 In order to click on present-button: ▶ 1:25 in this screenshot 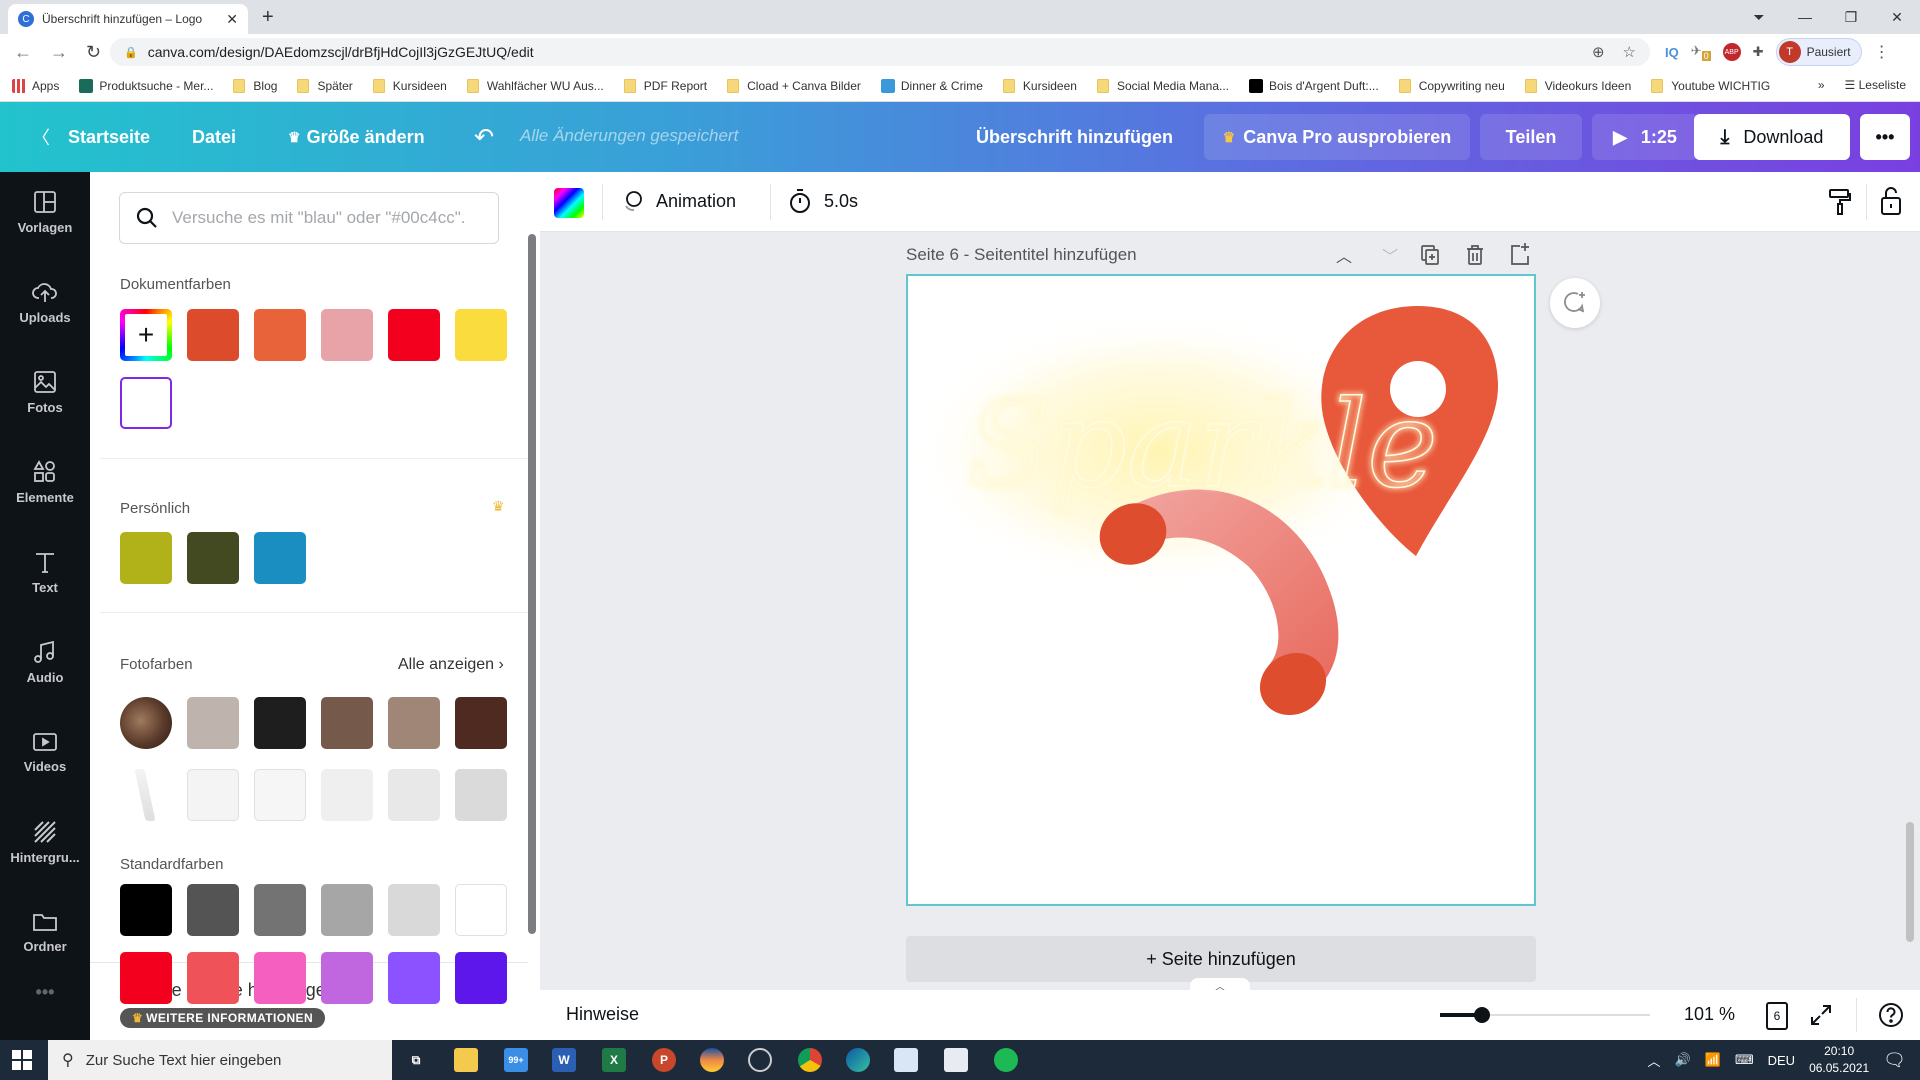, I will do `click(1645, 137)`.